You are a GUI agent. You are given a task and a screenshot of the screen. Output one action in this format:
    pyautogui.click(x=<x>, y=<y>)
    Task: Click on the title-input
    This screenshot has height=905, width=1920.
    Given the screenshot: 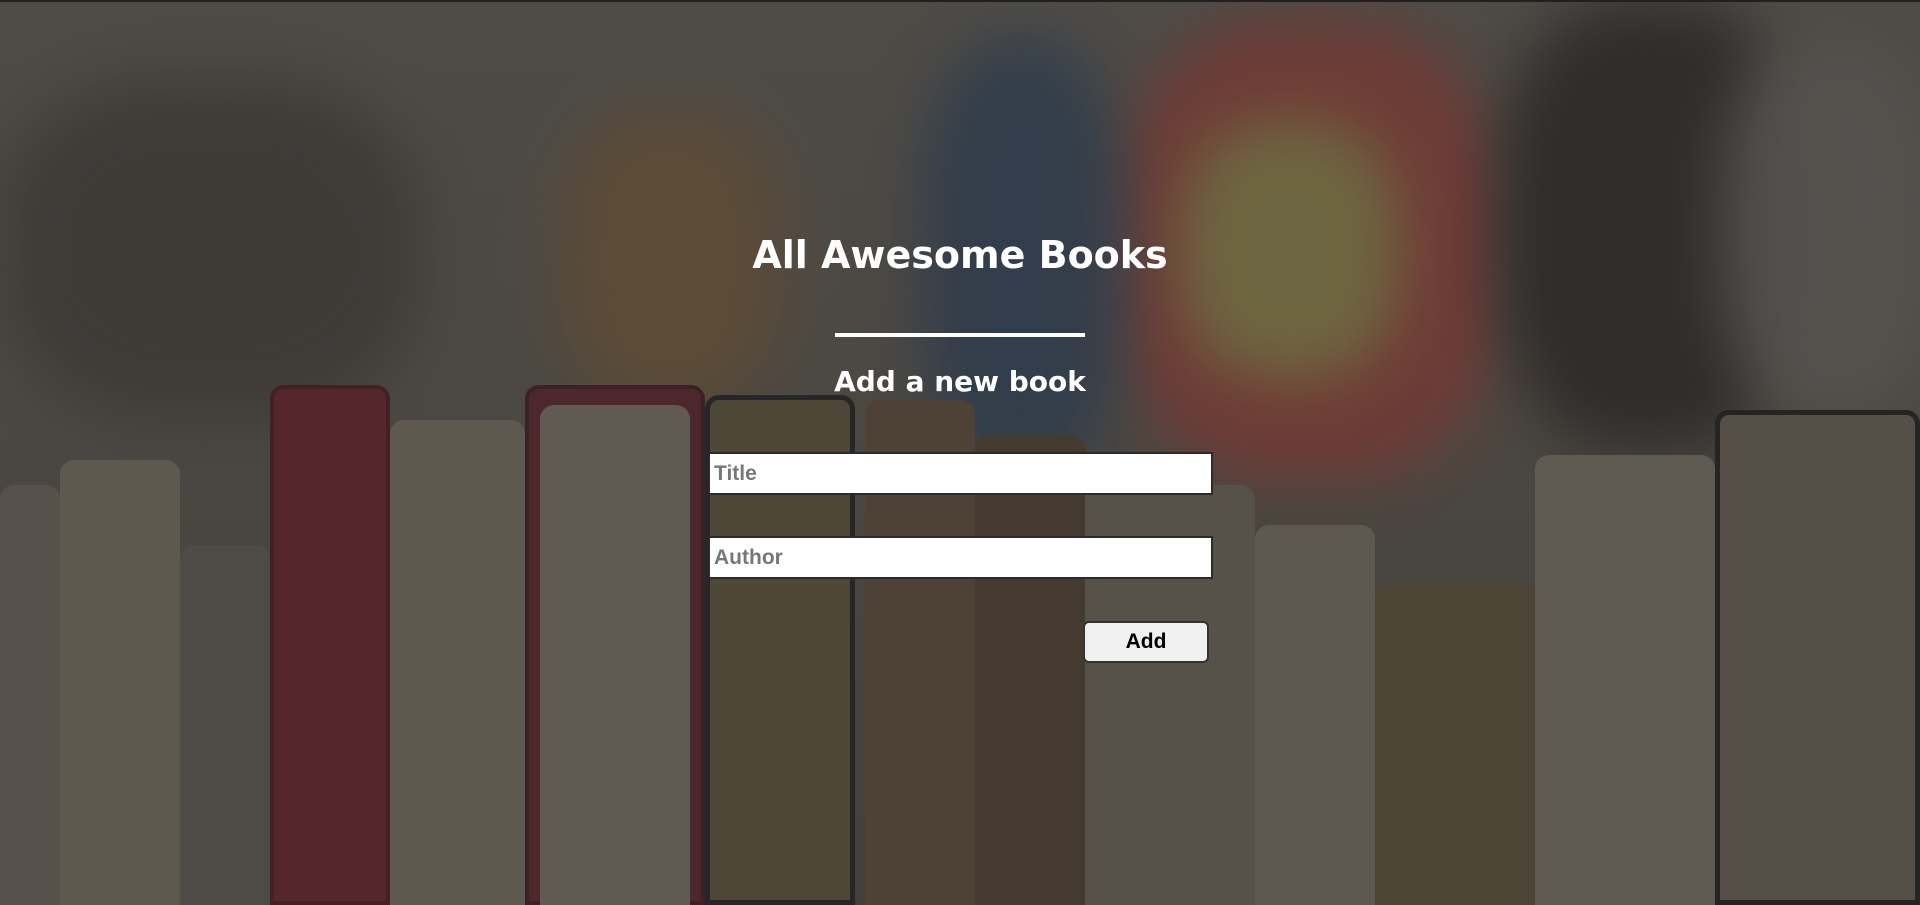 What is the action you would take?
    pyautogui.click(x=960, y=473)
    